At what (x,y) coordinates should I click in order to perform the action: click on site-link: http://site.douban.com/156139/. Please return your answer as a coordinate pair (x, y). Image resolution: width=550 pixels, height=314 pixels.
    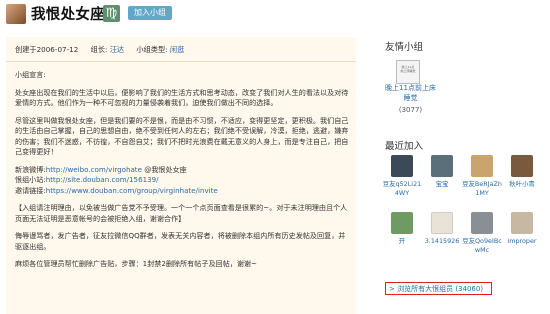
    Looking at the image, I should click on (102, 179).